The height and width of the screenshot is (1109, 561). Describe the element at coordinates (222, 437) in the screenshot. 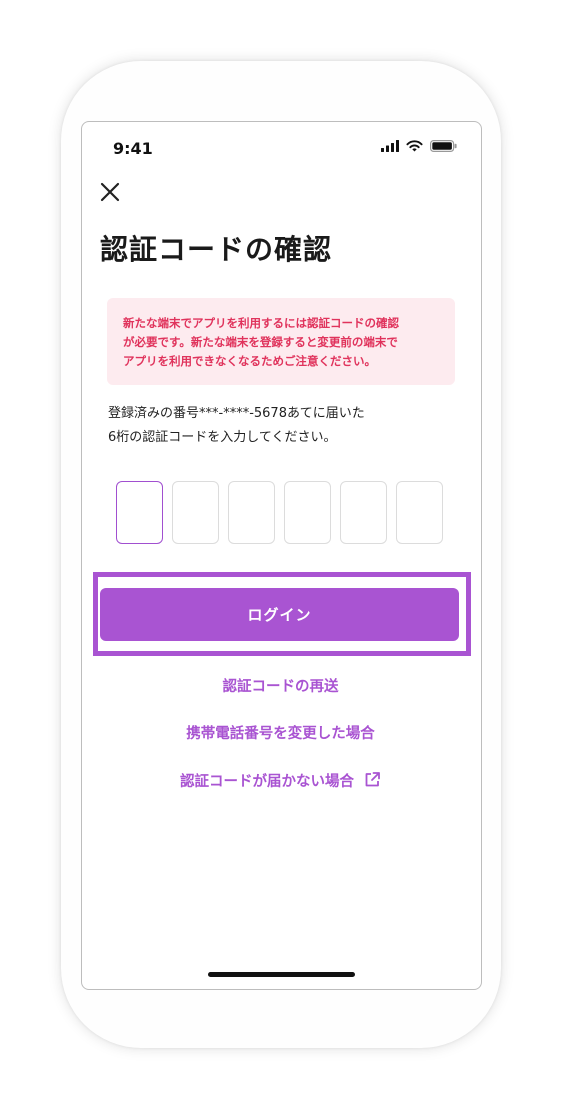

I see `instruction-line: 6桁の認証コードを入力してください。` at that location.